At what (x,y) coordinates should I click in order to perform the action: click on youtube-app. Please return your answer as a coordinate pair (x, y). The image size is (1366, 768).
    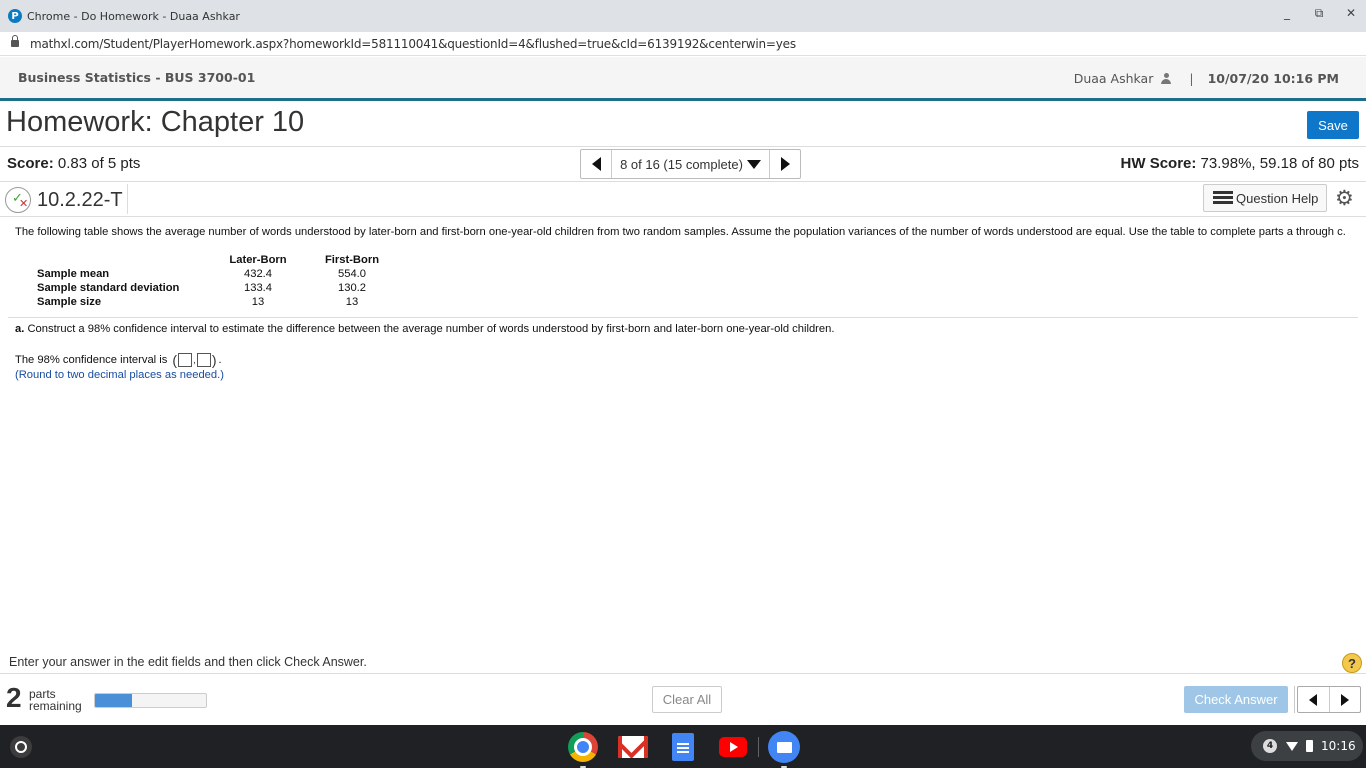
    Looking at the image, I should click on (733, 747).